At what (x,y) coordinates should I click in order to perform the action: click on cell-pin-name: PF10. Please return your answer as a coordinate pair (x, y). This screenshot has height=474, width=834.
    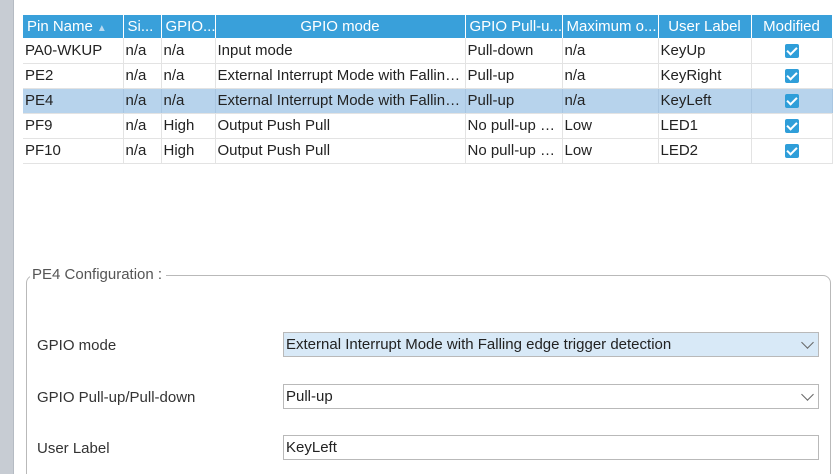
    Looking at the image, I should click on (73, 151).